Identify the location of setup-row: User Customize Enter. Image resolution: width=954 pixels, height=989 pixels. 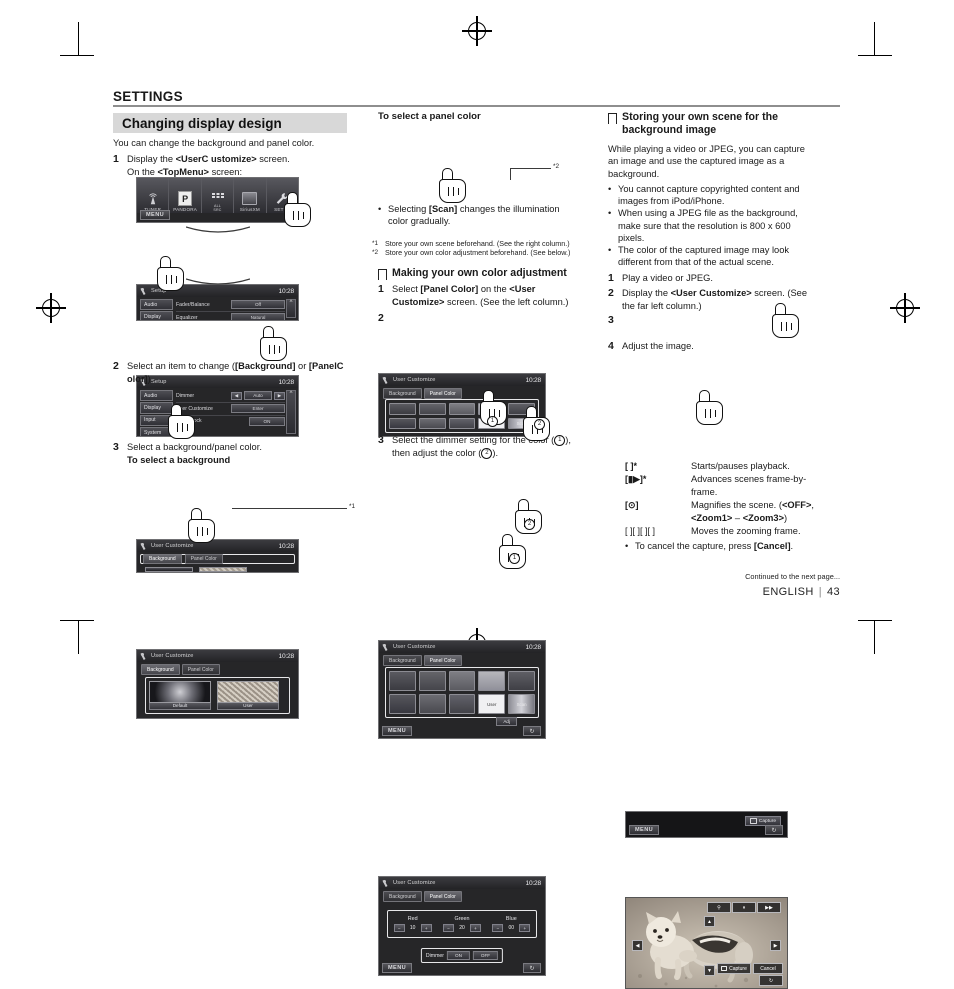
(230, 409).